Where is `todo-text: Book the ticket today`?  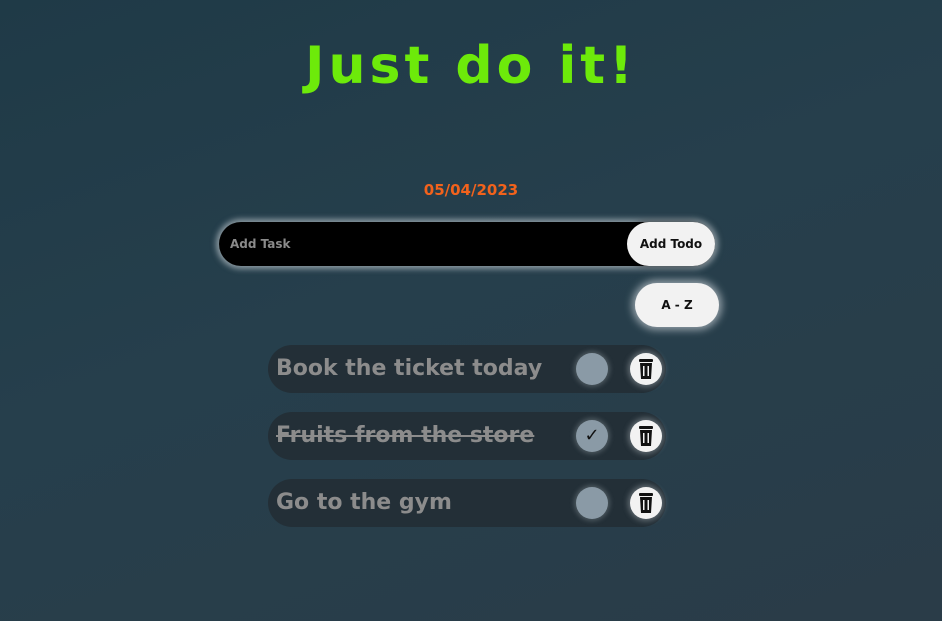 todo-text: Book the ticket today is located at coordinates (409, 368).